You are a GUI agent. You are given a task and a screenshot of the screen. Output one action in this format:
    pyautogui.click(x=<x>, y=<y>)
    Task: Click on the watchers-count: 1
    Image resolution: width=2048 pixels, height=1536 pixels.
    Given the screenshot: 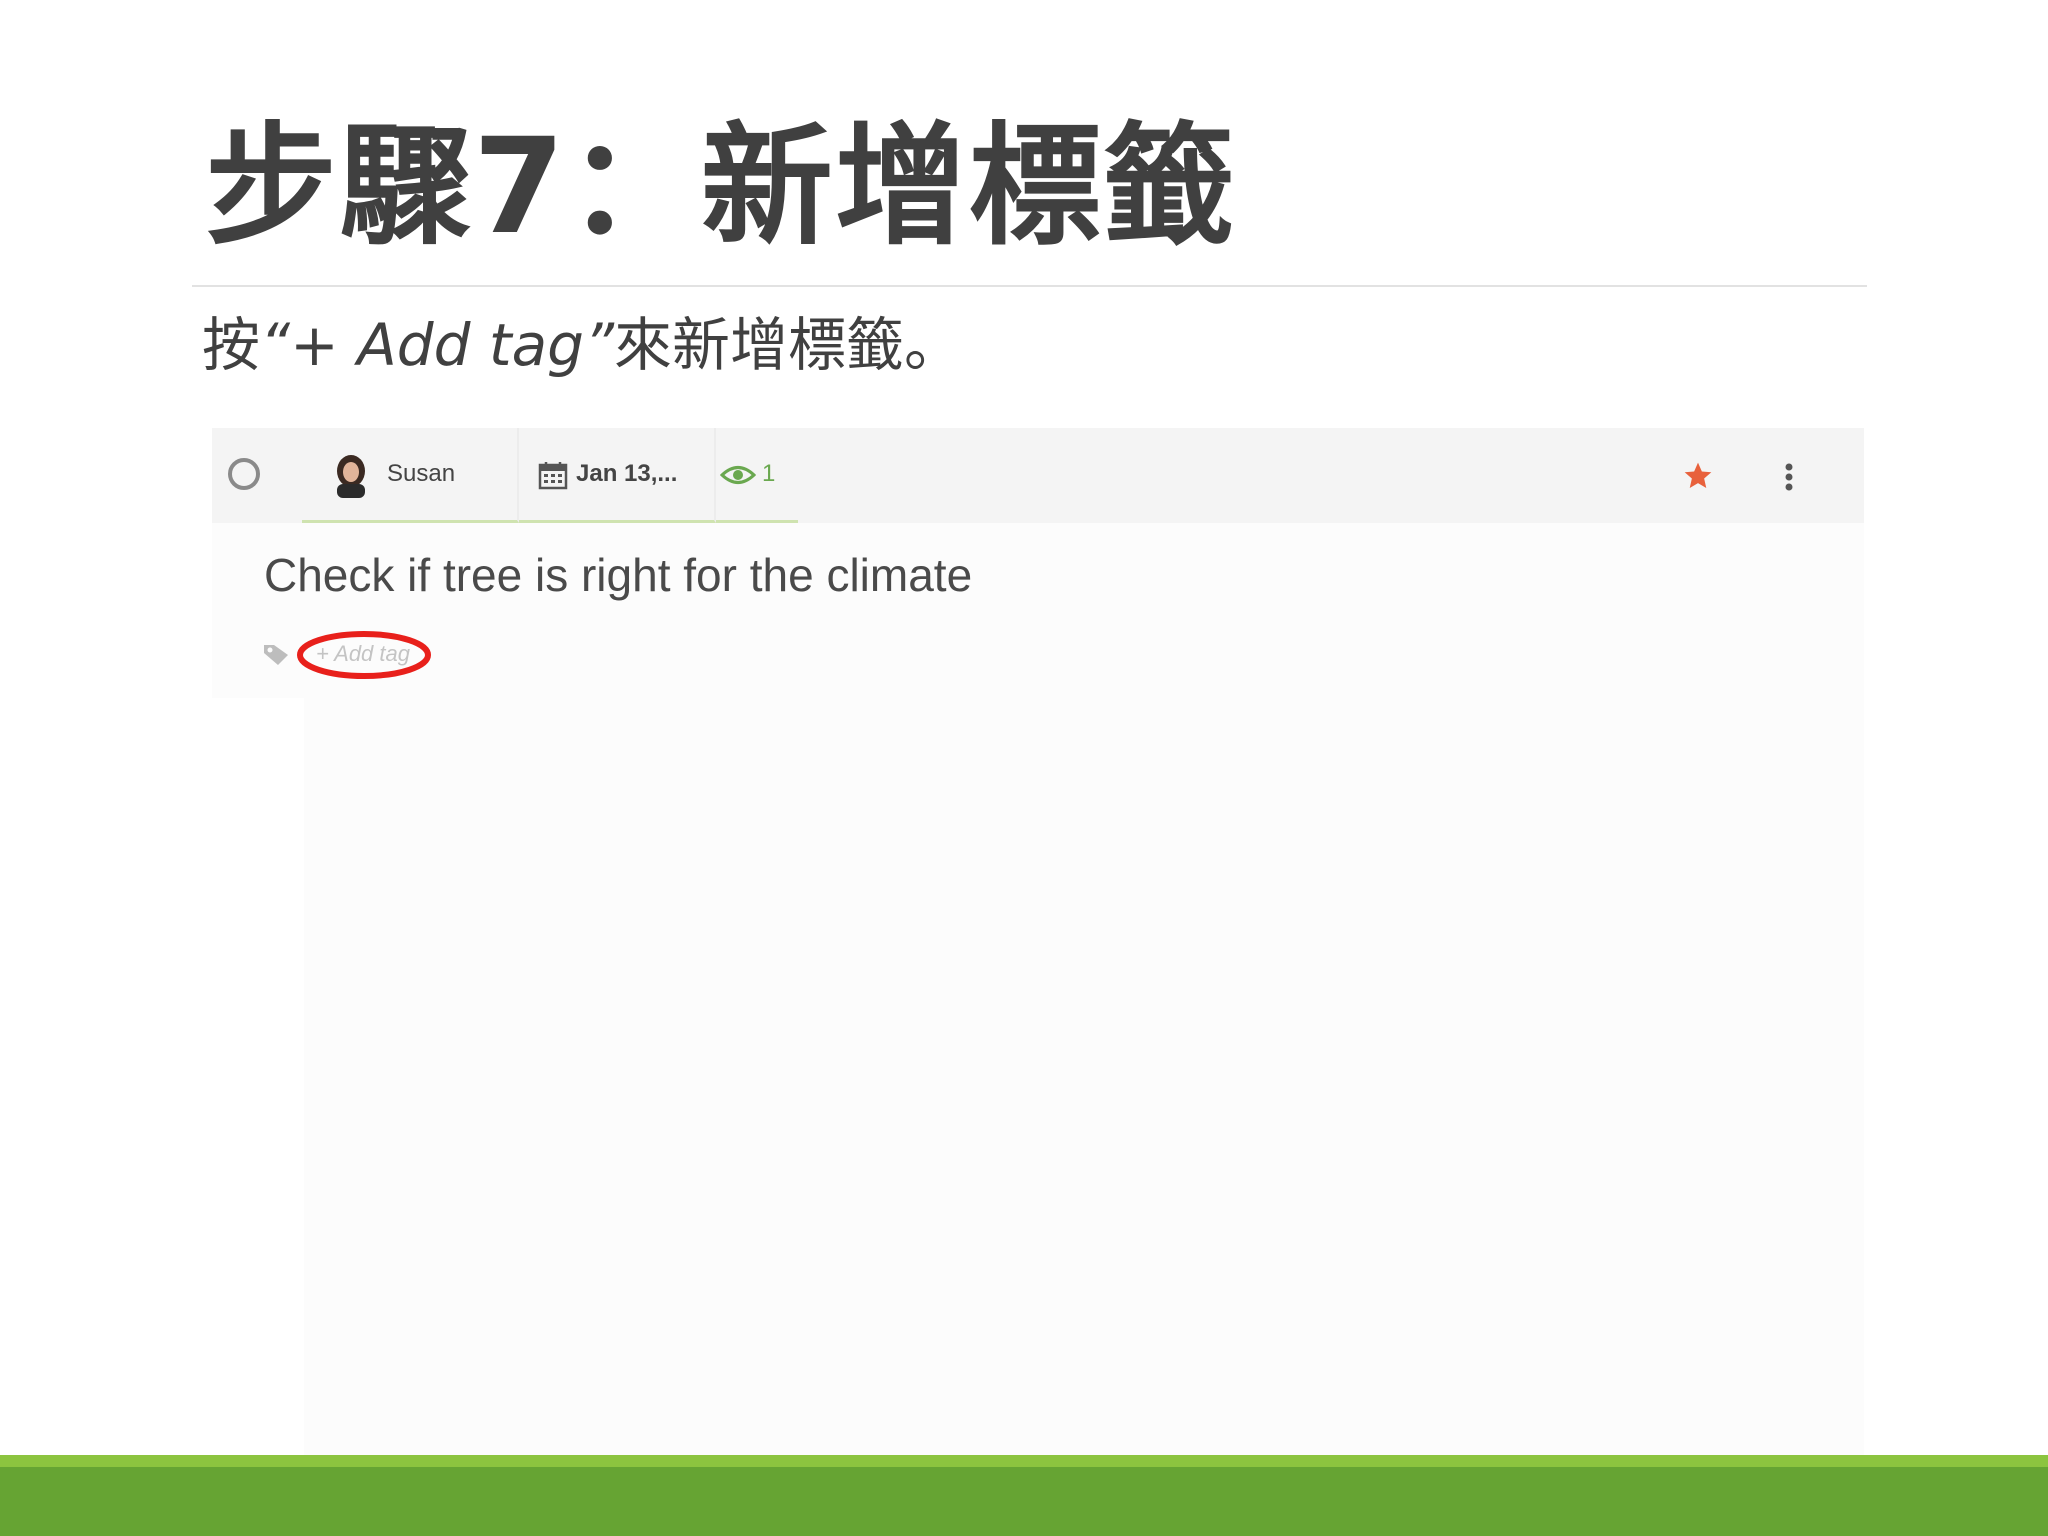 What is the action you would take?
    pyautogui.click(x=769, y=473)
    